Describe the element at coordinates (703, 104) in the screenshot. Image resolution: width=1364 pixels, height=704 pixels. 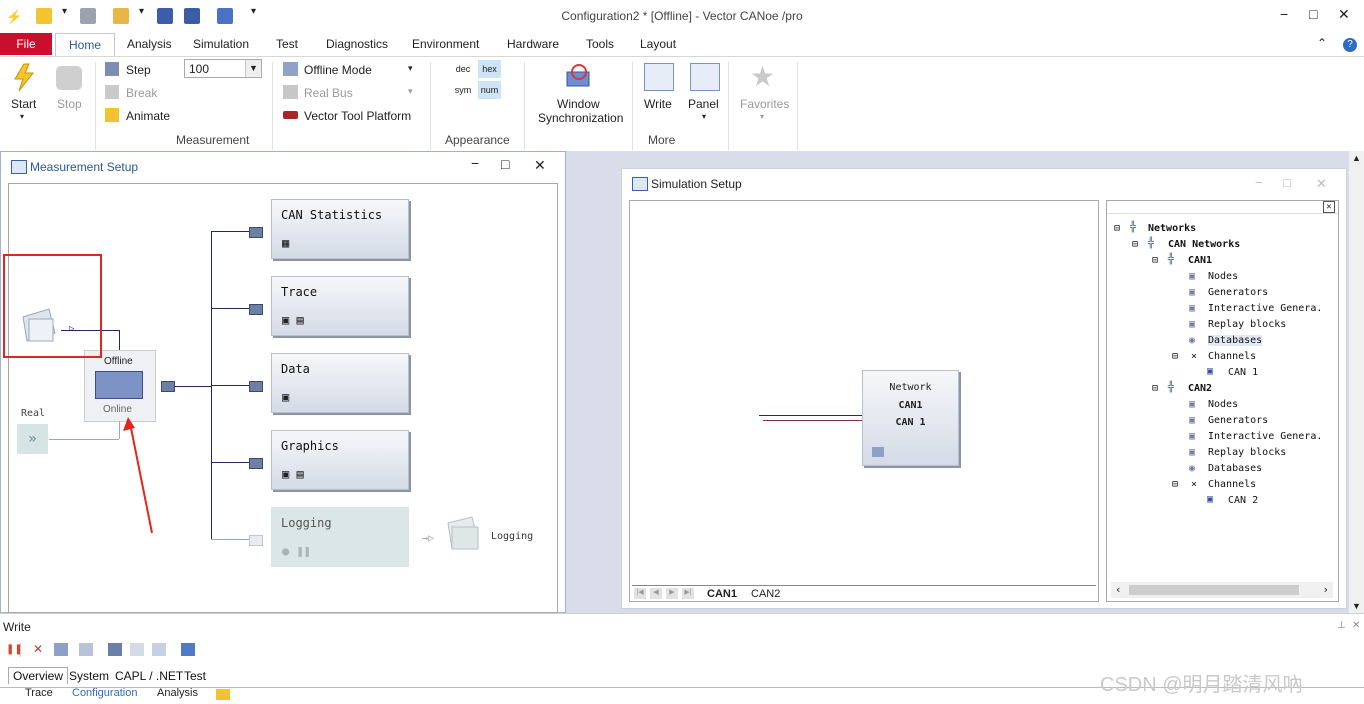
I see `panel-button: Panel` at that location.